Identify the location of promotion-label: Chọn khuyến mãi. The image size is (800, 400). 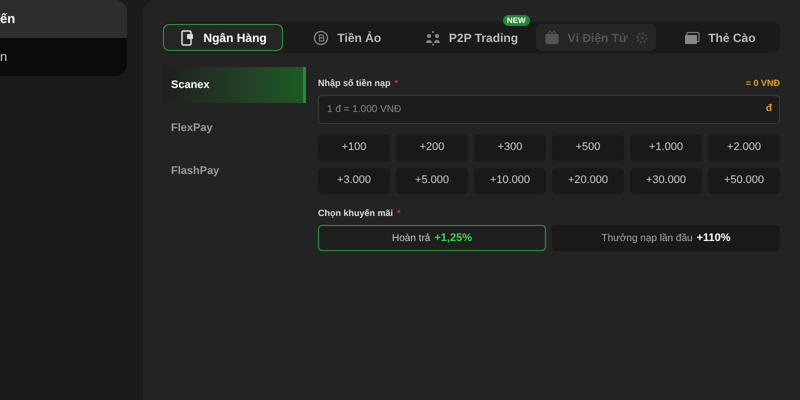
(356, 213).